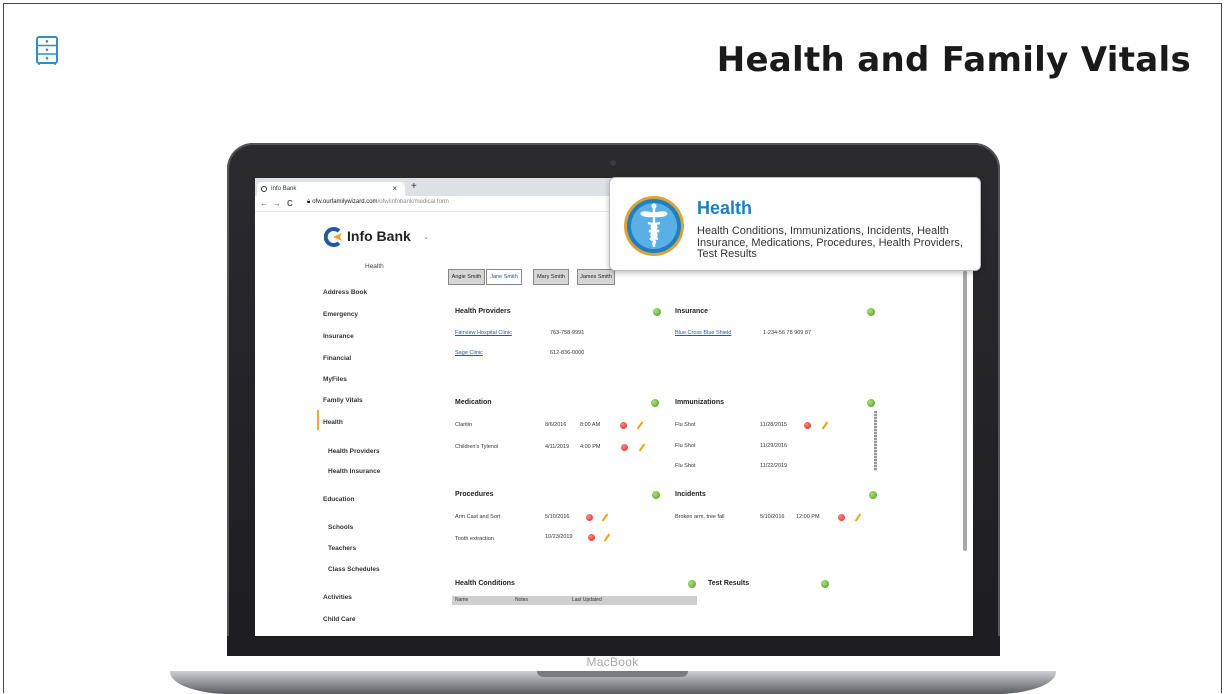 This screenshot has height=694, width=1225. What do you see at coordinates (394, 189) in the screenshot?
I see `tab-close-icon: ×` at bounding box center [394, 189].